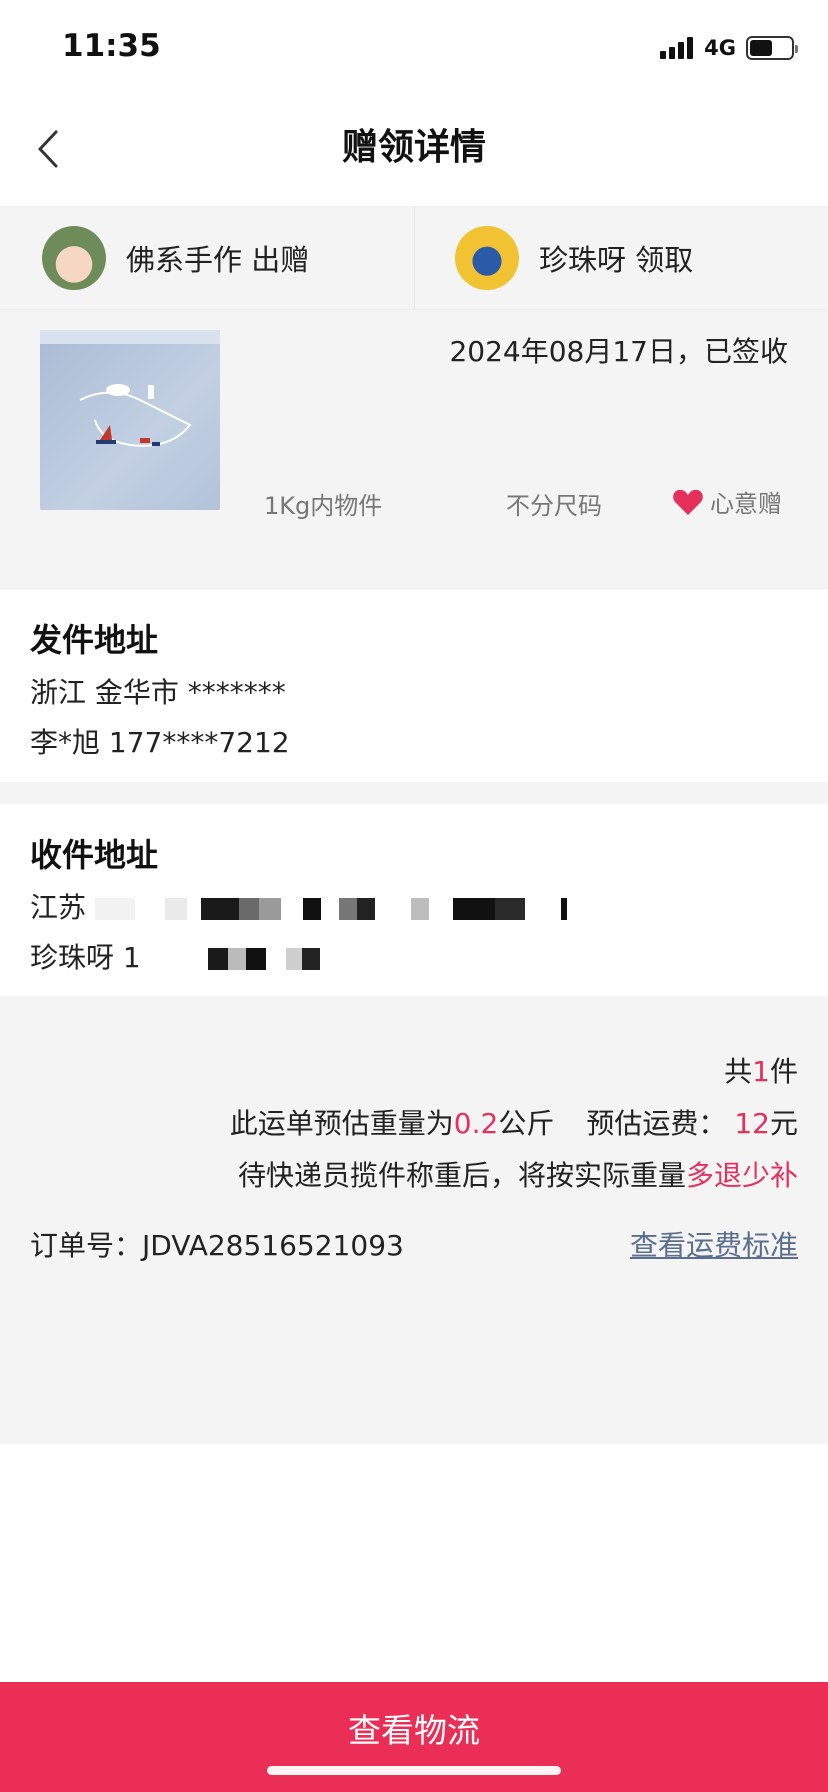 This screenshot has height=1792, width=828. What do you see at coordinates (487, 258) in the screenshot?
I see `receiver-avatar` at bounding box center [487, 258].